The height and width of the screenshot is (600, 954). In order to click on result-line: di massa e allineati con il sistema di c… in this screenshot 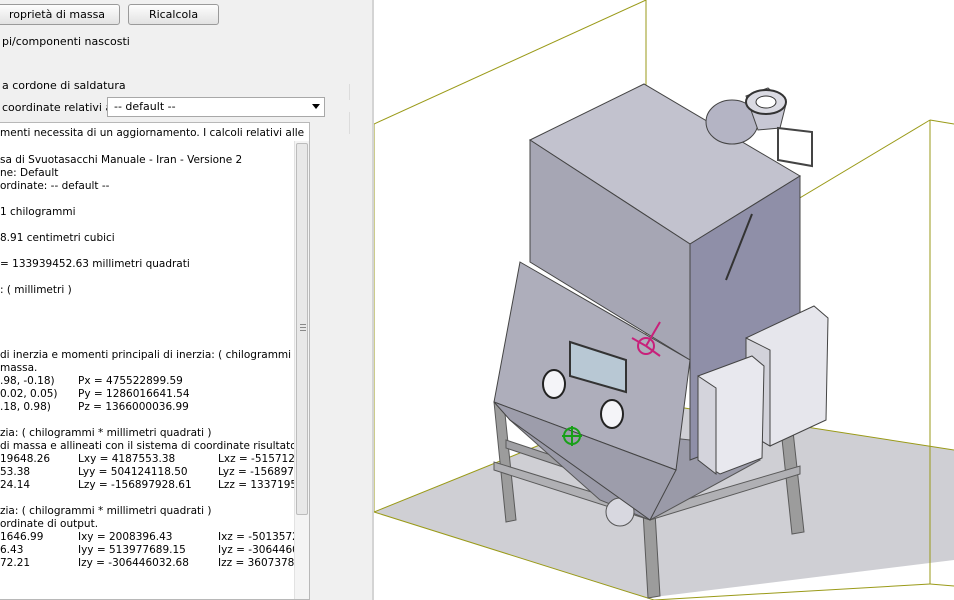, I will do `click(150, 446)`.